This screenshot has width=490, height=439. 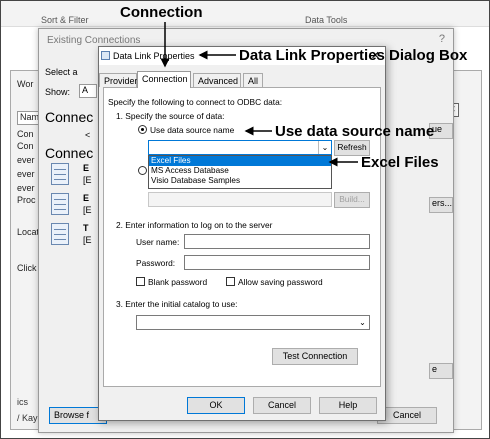 I want to click on annotation-connection: Connection, so click(x=161, y=12).